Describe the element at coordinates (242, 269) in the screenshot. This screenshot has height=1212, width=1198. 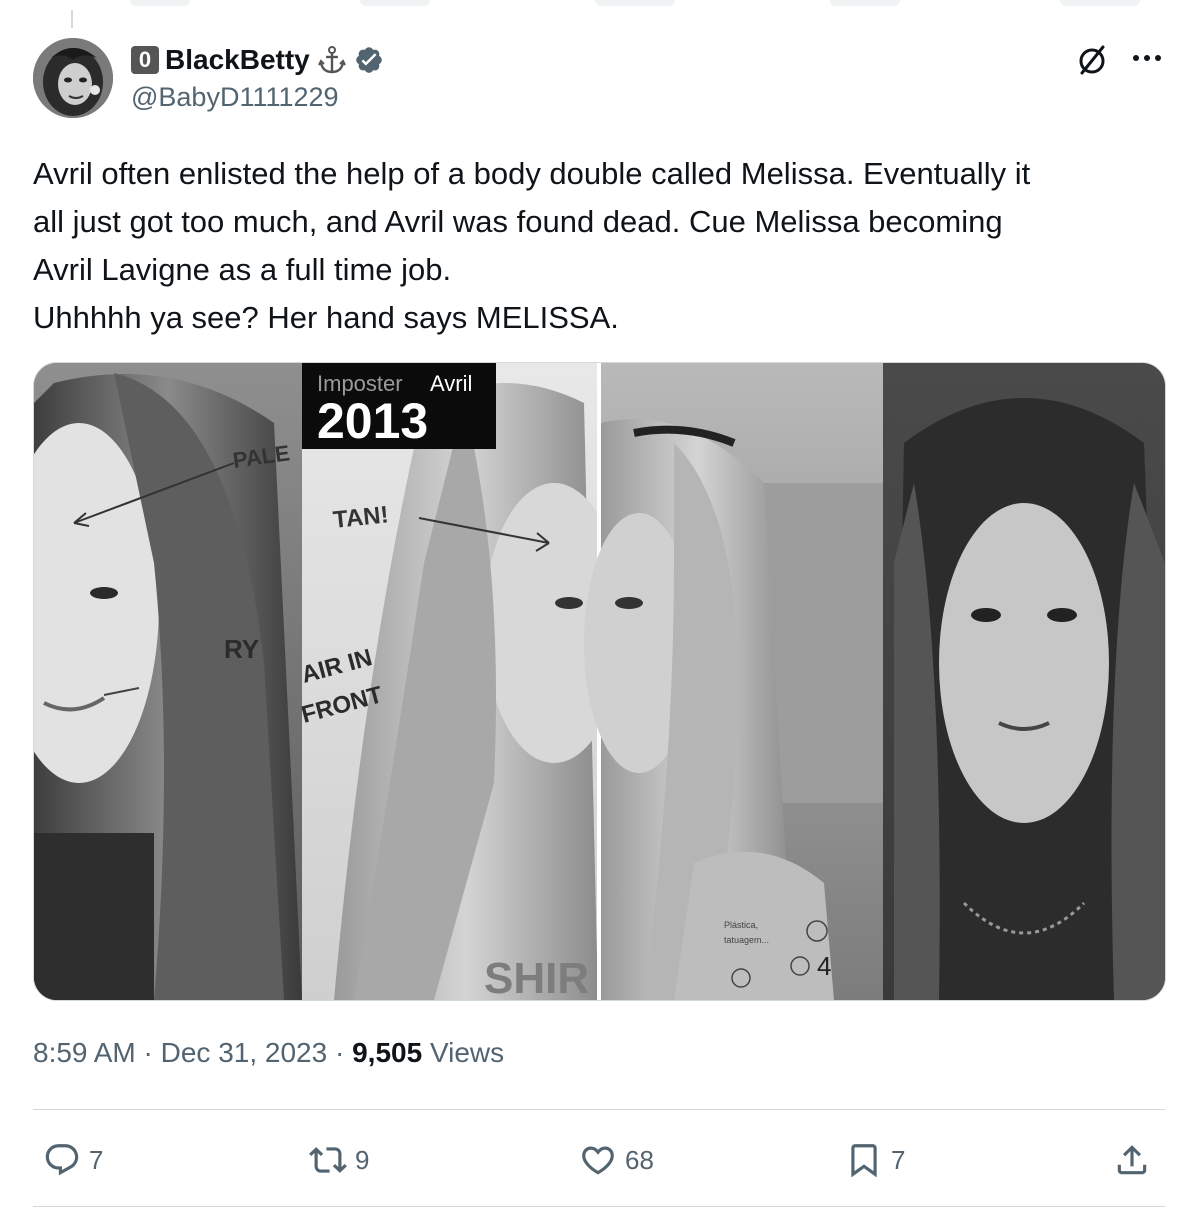
I see `tweet-text-line: Avril Lavigne as a full time job.` at that location.